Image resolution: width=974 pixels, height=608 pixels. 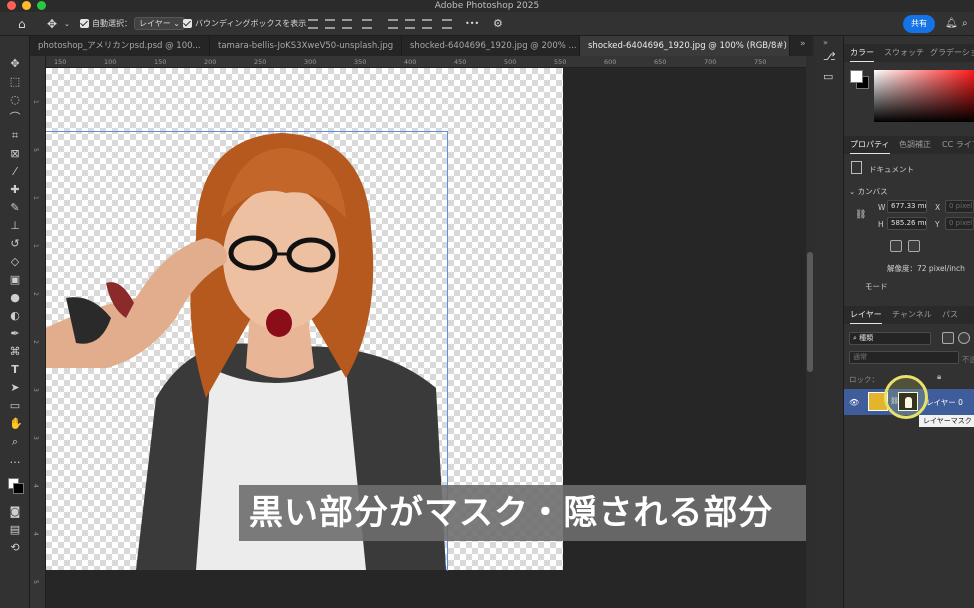 What do you see at coordinates (856, 76) in the screenshot?
I see `foreground-color-chip` at bounding box center [856, 76].